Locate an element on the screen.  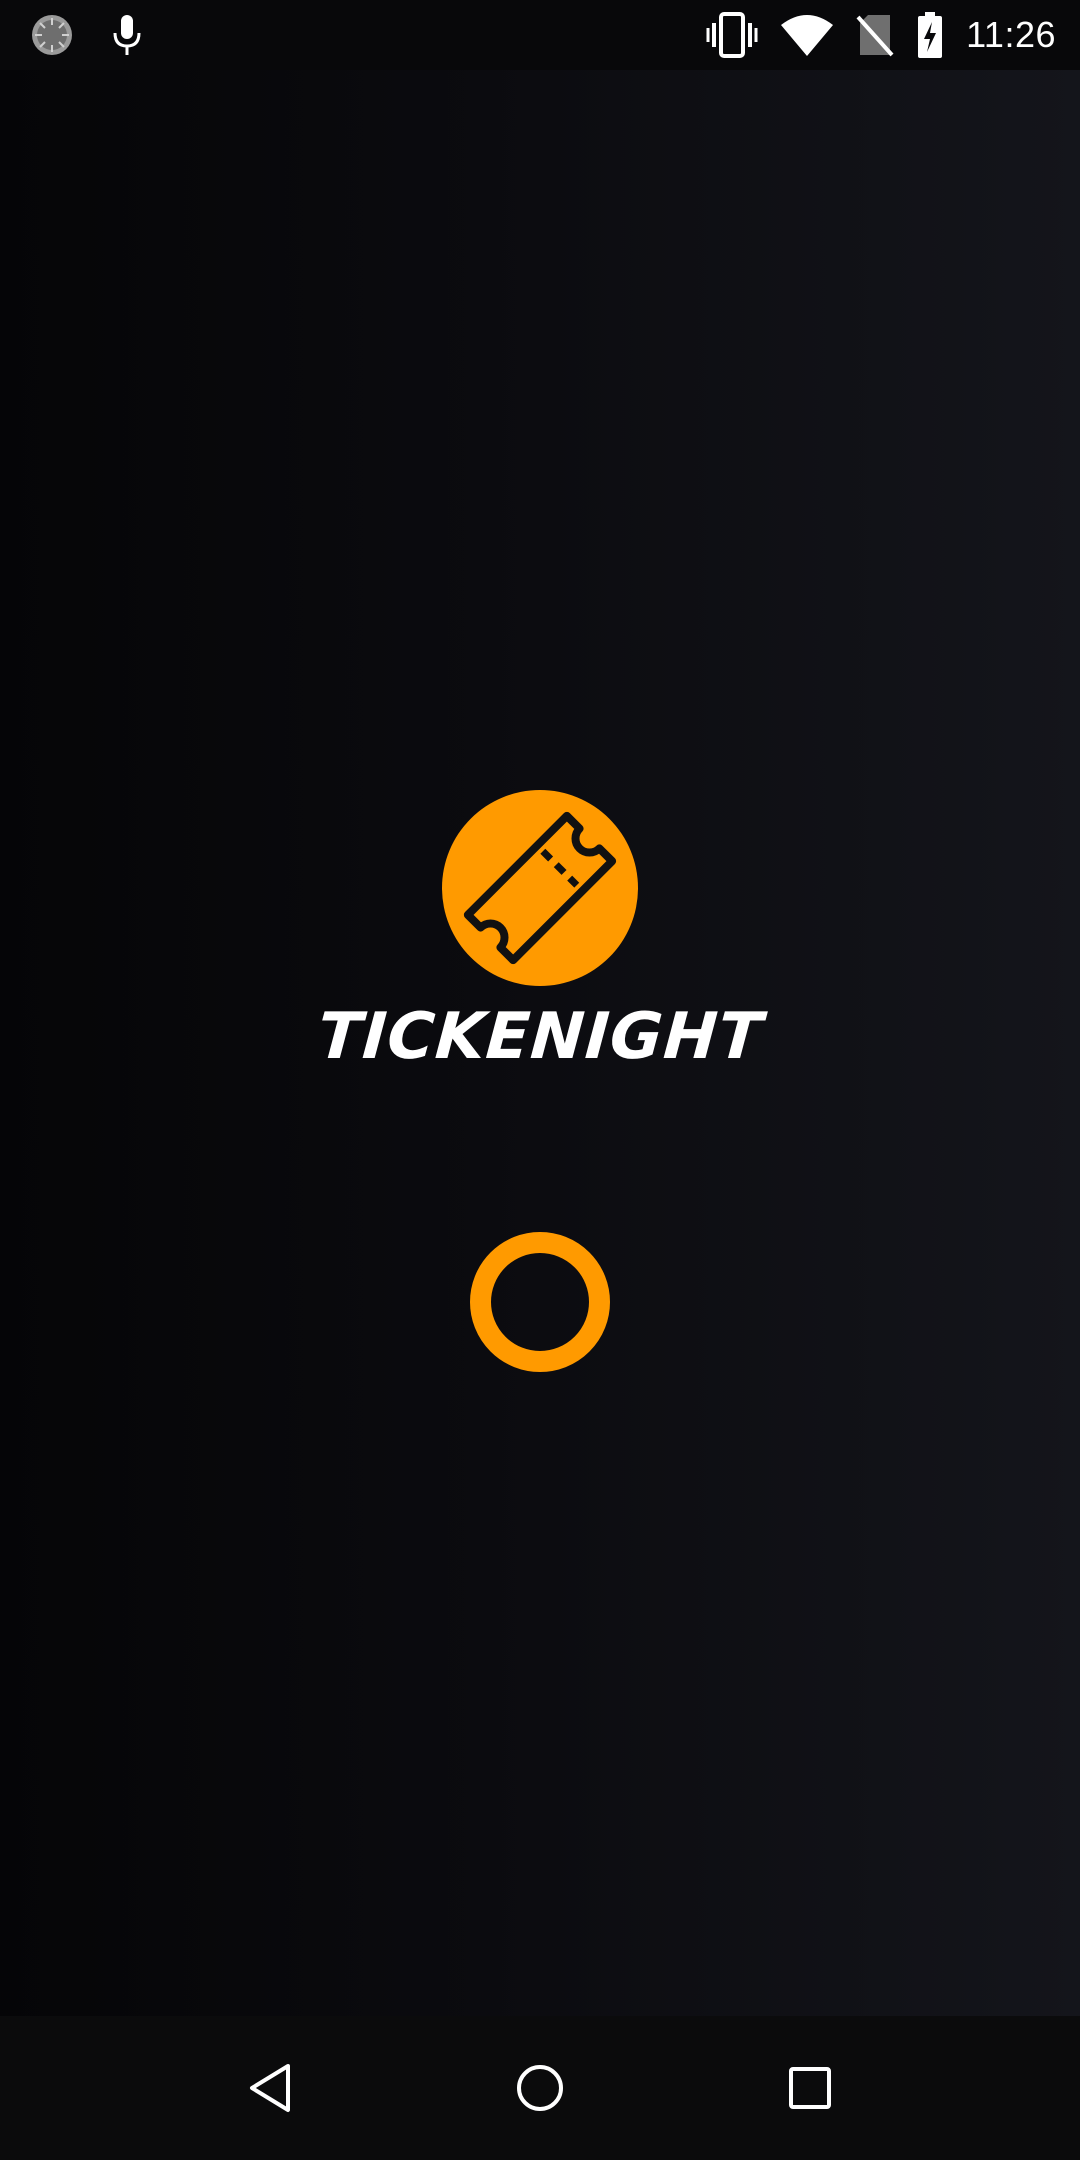
recents-button is located at coordinates (810, 2088).